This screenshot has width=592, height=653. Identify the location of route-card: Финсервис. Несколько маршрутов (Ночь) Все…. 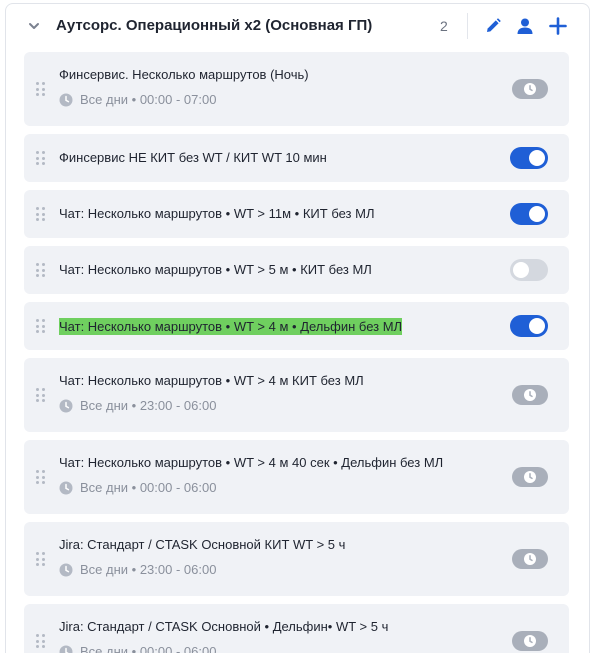
(296, 89).